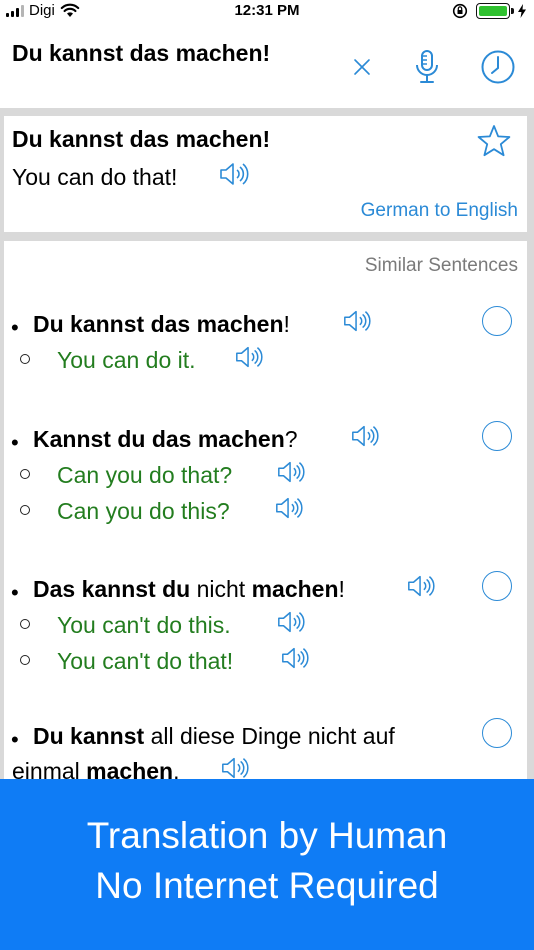  What do you see at coordinates (522, 11) in the screenshot?
I see `charging-icon` at bounding box center [522, 11].